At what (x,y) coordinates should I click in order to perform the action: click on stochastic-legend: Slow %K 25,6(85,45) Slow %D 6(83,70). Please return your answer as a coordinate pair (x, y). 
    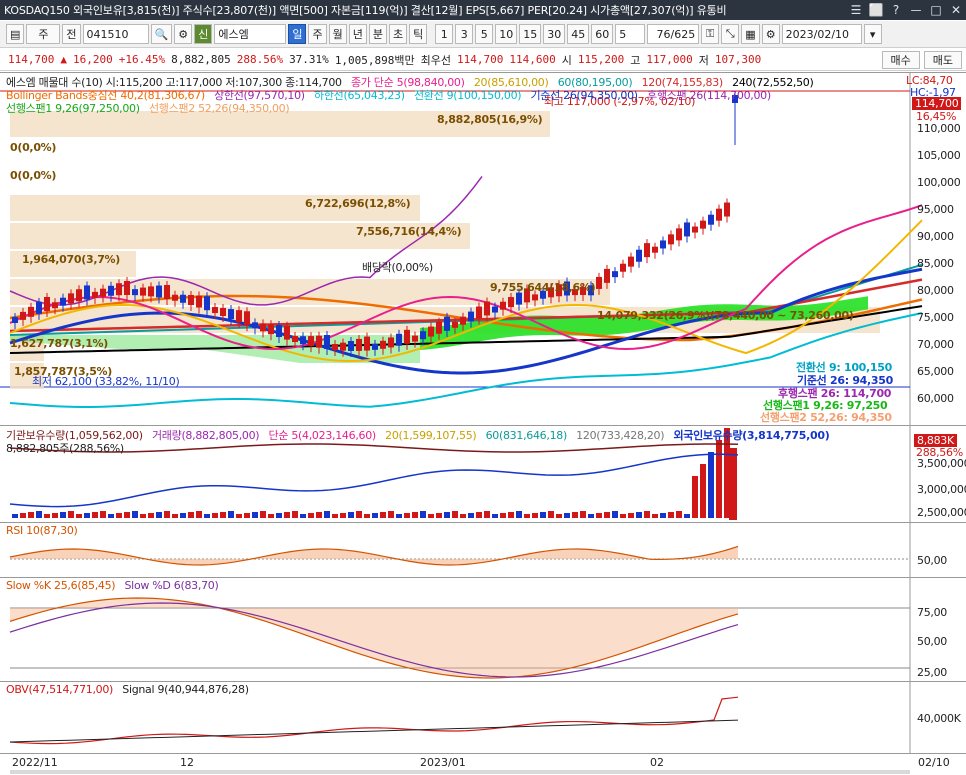
    Looking at the image, I should click on (115, 585).